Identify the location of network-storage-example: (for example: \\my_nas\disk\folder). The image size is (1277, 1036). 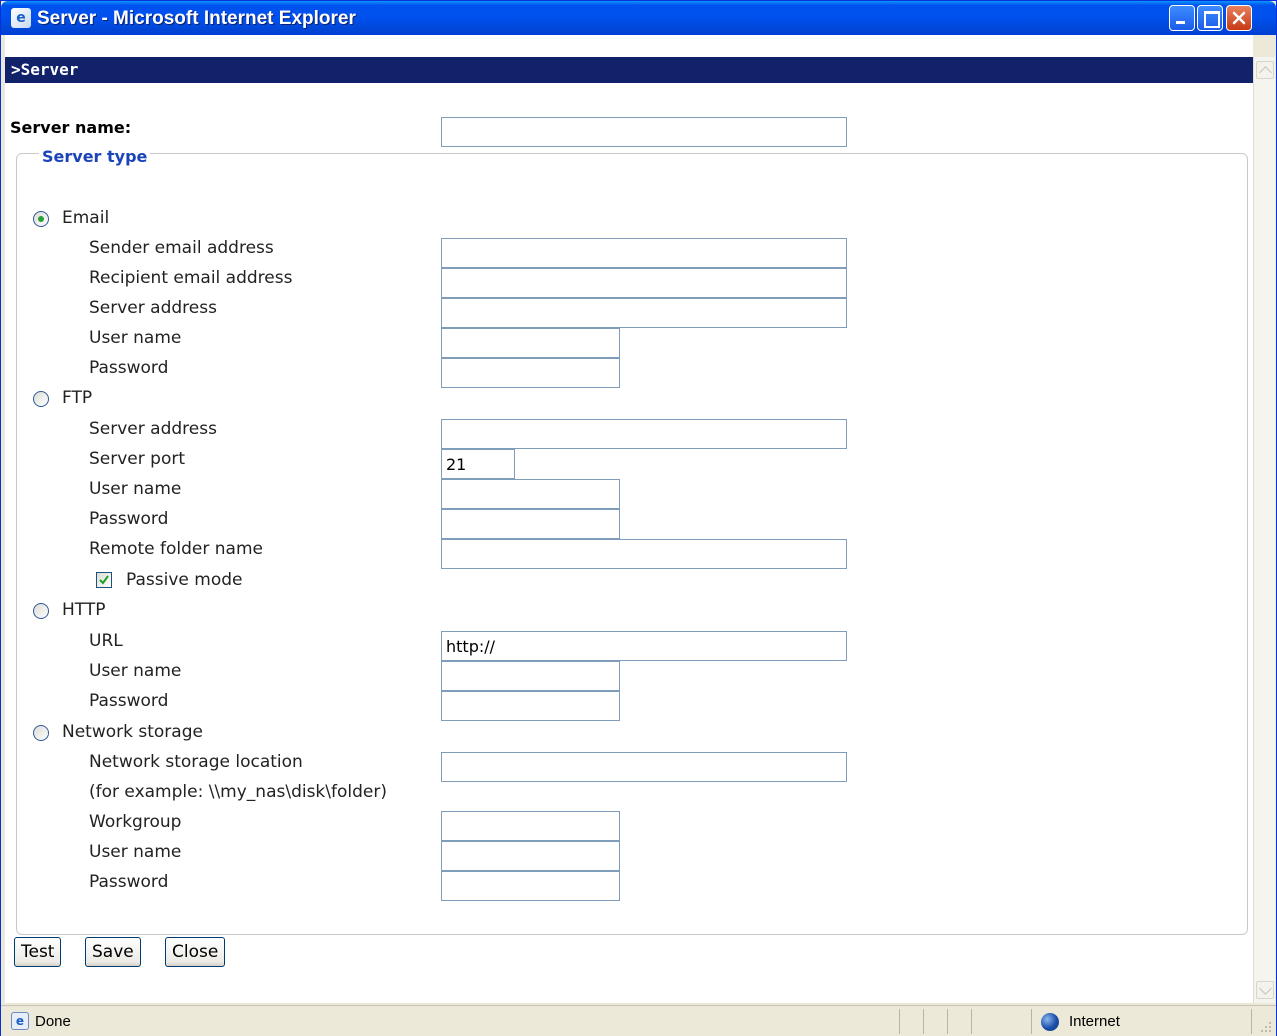
(238, 792).